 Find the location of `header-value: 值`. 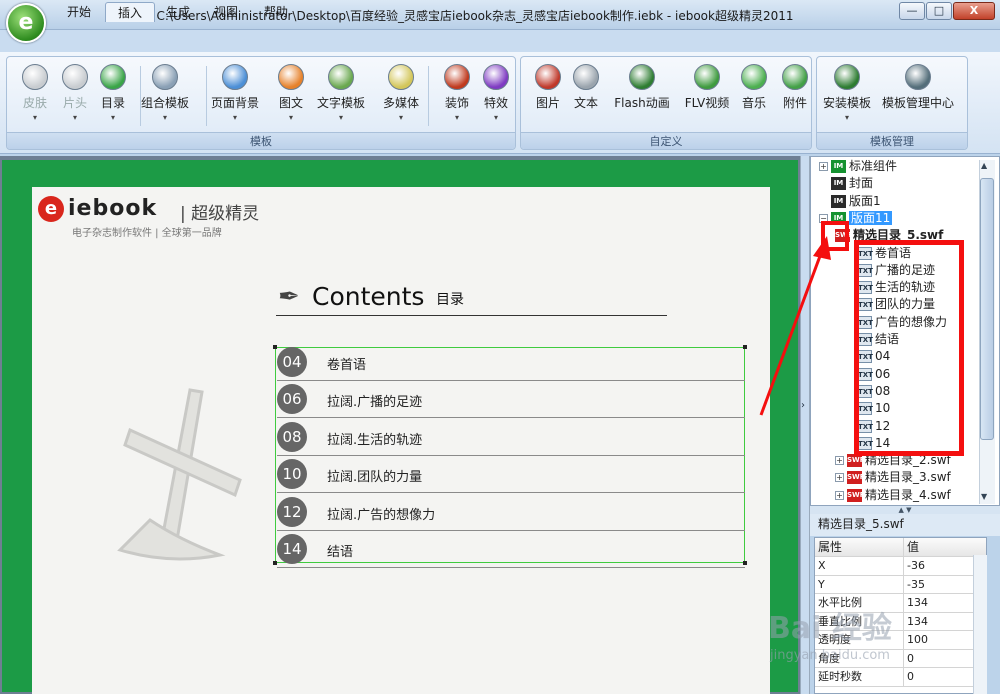

header-value: 值 is located at coordinates (913, 547).